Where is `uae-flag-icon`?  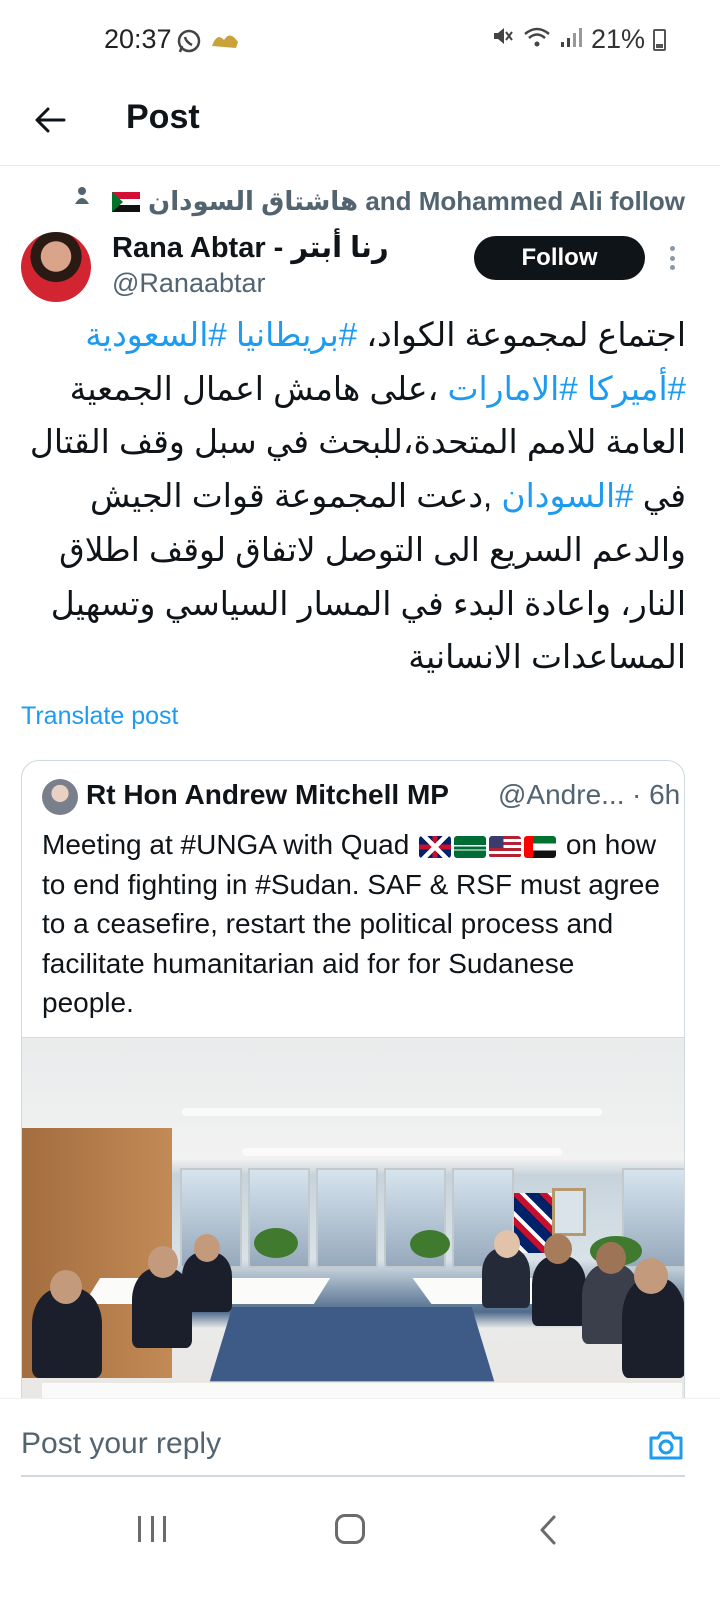 uae-flag-icon is located at coordinates (540, 846).